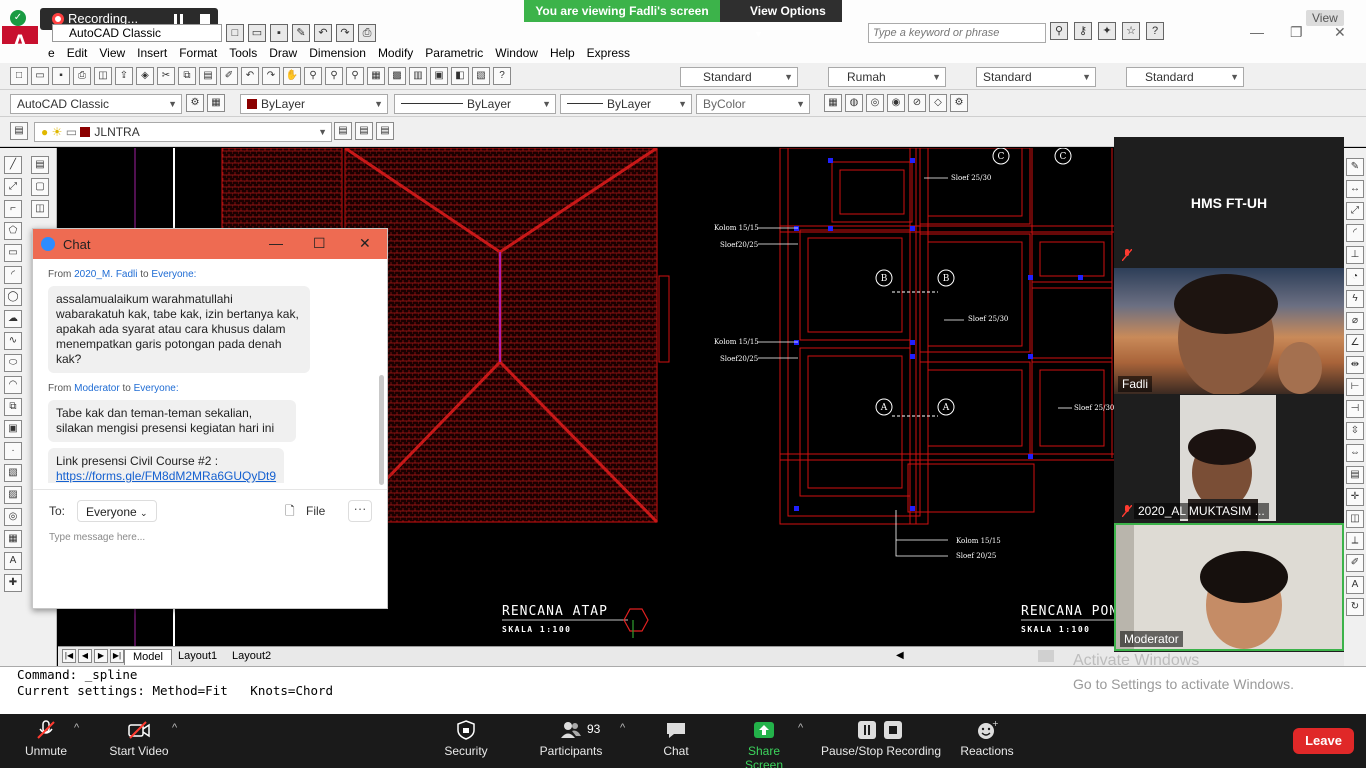  What do you see at coordinates (1107, 31) in the screenshot?
I see `communication-icon: ✦` at bounding box center [1107, 31].